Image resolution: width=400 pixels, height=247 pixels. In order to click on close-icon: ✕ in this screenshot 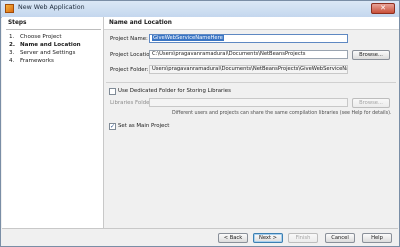, I will do `click(383, 8)`.